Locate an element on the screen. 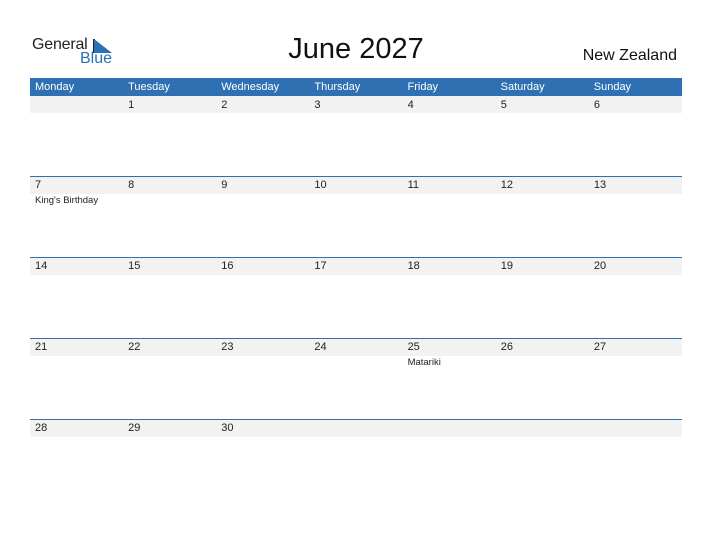 The height and width of the screenshot is (550, 712). day-number: 7 is located at coordinates (38, 185).